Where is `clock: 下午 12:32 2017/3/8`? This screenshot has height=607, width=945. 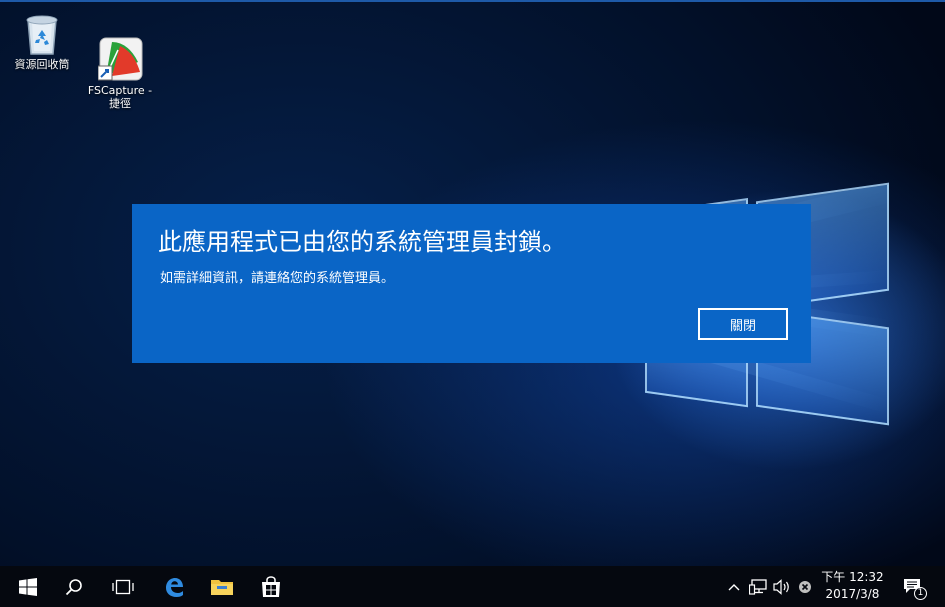
clock: 下午 12:32 2017/3/8 is located at coordinates (852, 586).